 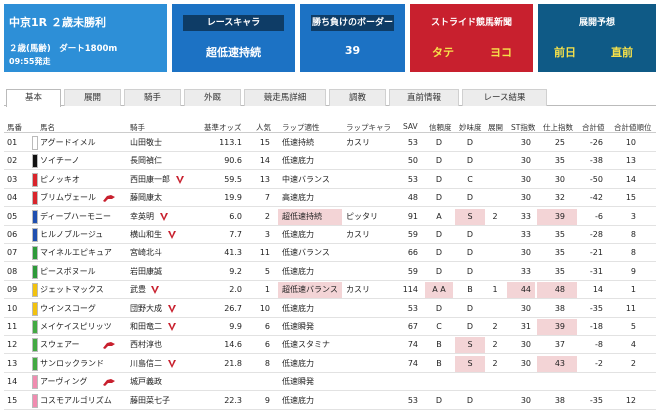 What do you see at coordinates (504, 97) in the screenshot?
I see `tab-result: レース結果` at bounding box center [504, 97].